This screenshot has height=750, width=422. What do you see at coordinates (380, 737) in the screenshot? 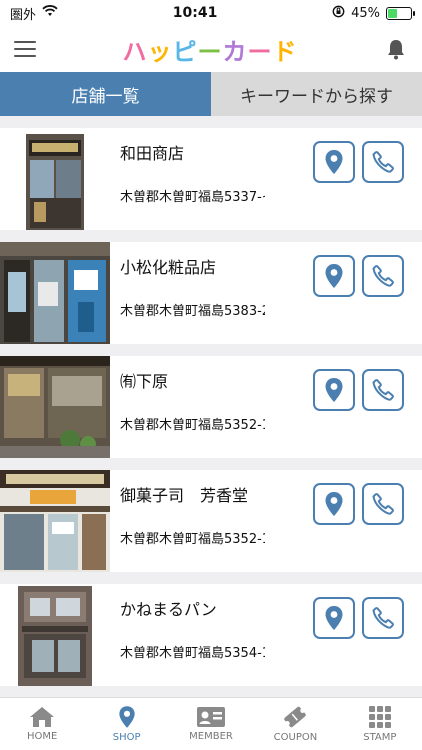
I see `nav-stamp-label: STAMP` at bounding box center [380, 737].